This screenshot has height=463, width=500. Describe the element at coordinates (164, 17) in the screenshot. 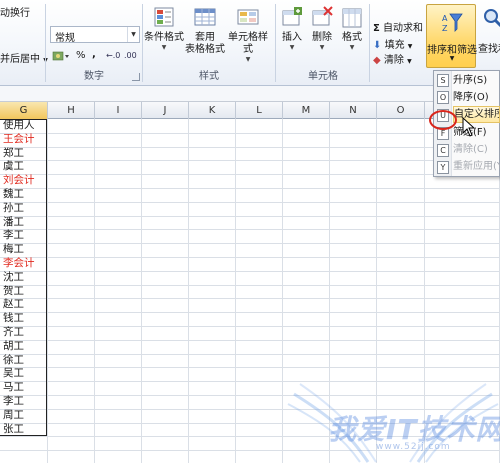

I see `conditional-format-icon` at that location.